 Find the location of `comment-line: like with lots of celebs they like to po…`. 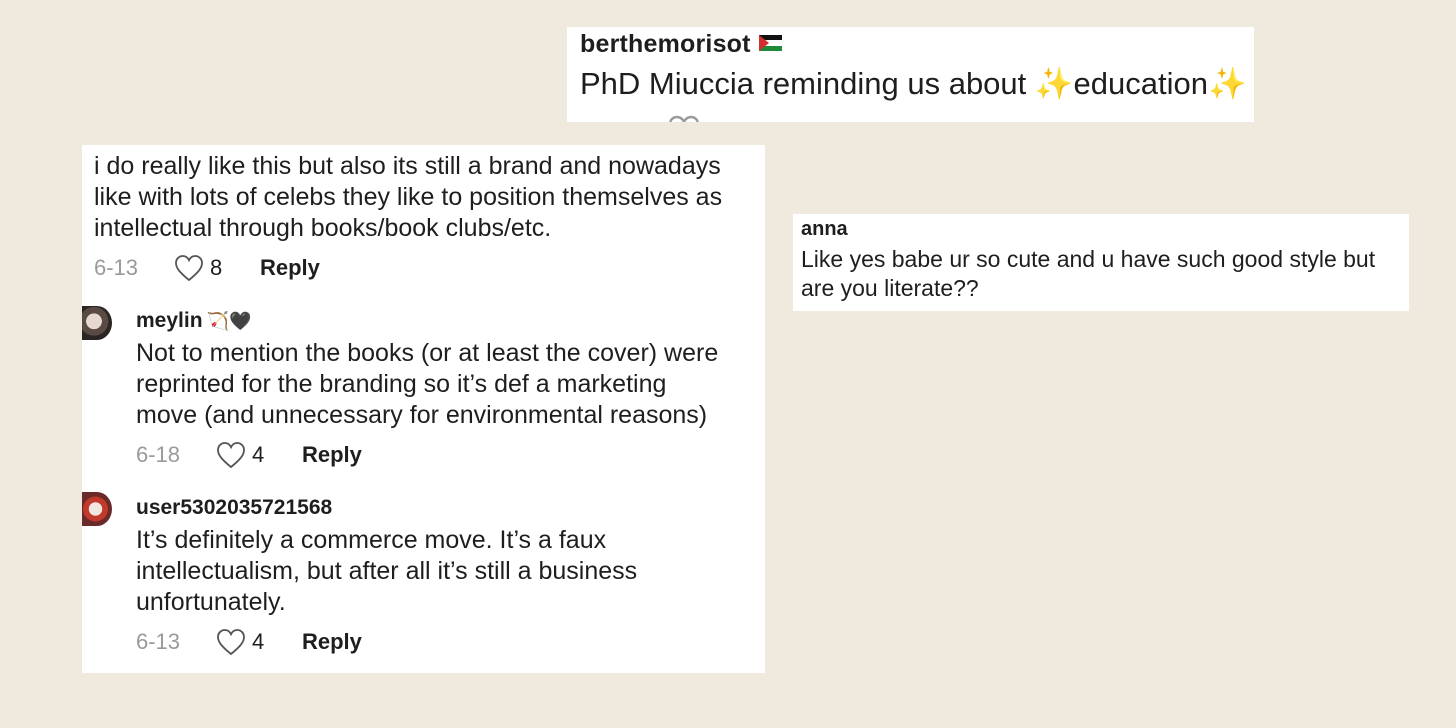

comment-line: like with lots of celebs they like to po… is located at coordinates (408, 197).